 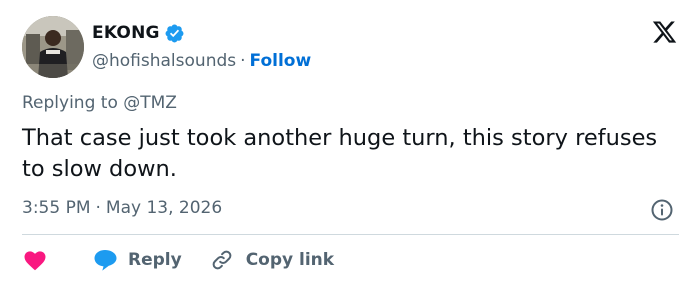 What do you see at coordinates (56, 208) in the screenshot?
I see `tweet-time: 3:55 PM` at bounding box center [56, 208].